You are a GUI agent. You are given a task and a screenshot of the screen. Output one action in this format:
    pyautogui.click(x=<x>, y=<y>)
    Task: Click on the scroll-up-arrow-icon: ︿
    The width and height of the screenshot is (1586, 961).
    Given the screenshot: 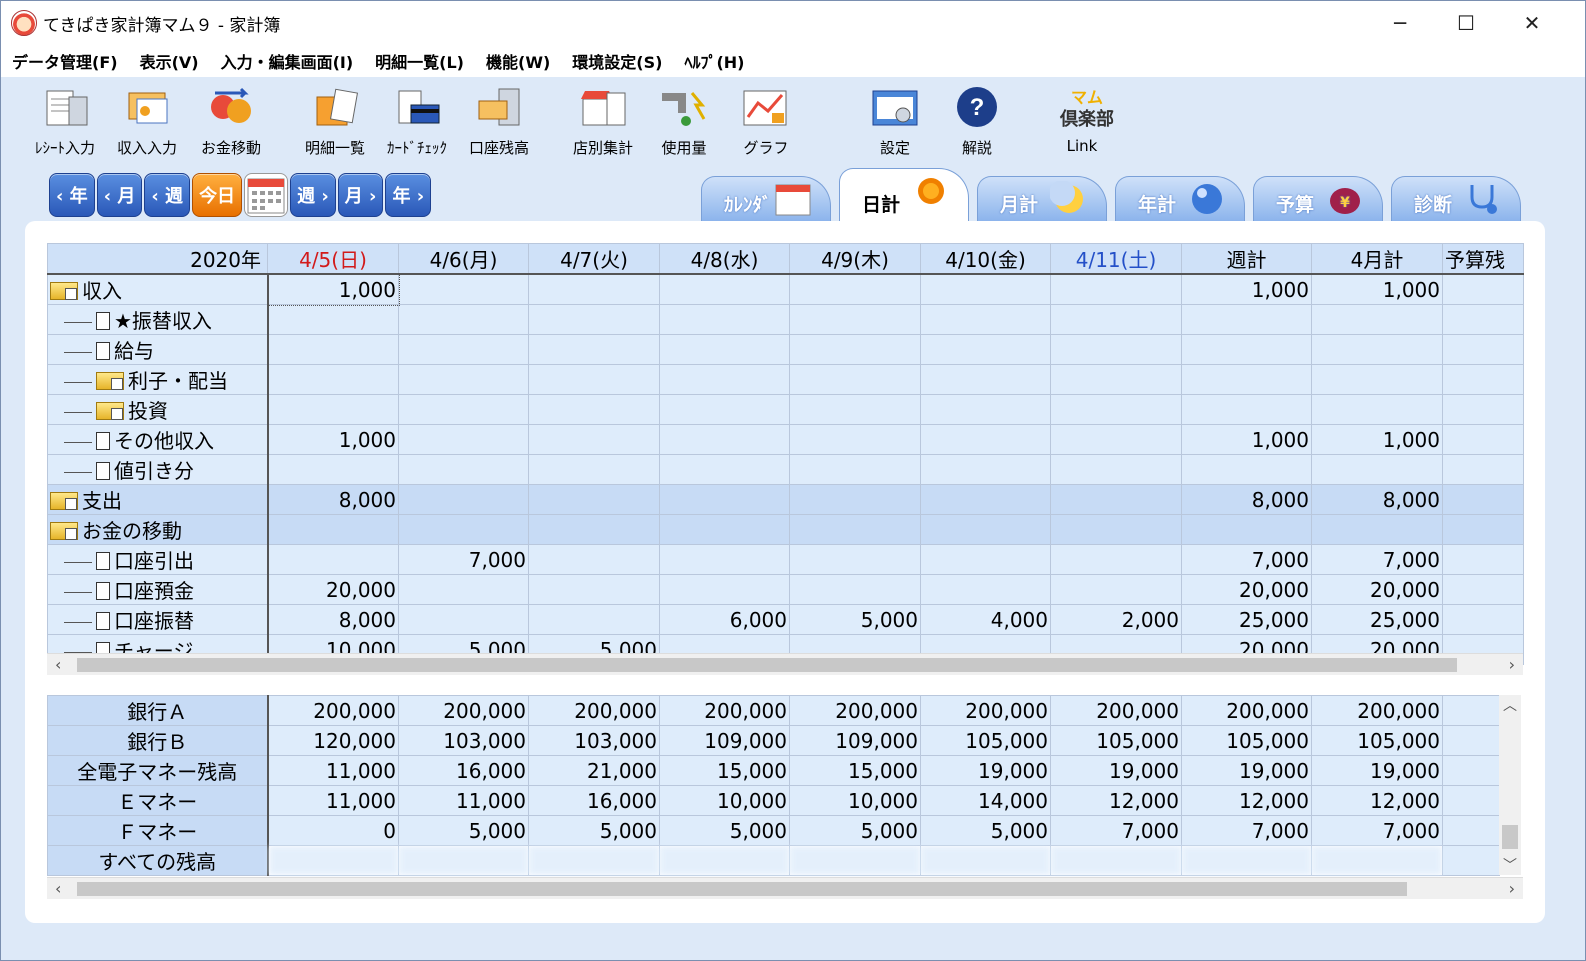 What is the action you would take?
    pyautogui.click(x=1510, y=705)
    